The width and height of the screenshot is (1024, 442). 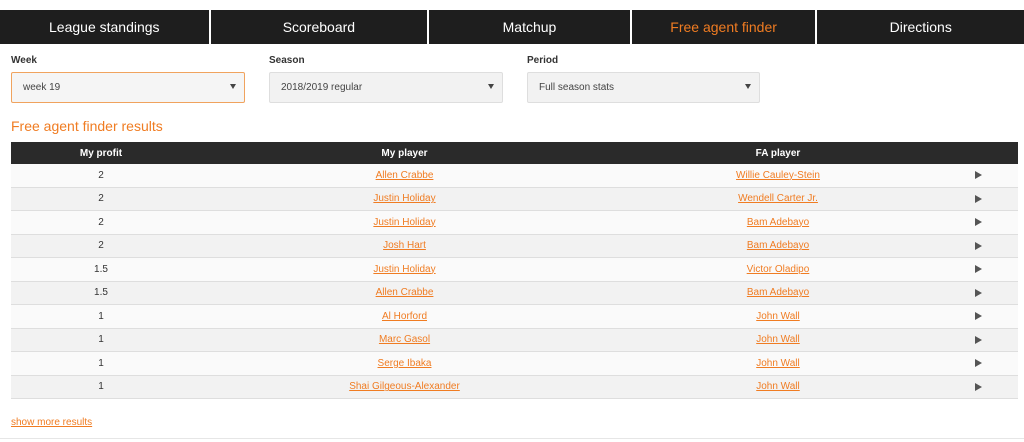 What do you see at coordinates (24, 60) in the screenshot?
I see `week-label: Week` at bounding box center [24, 60].